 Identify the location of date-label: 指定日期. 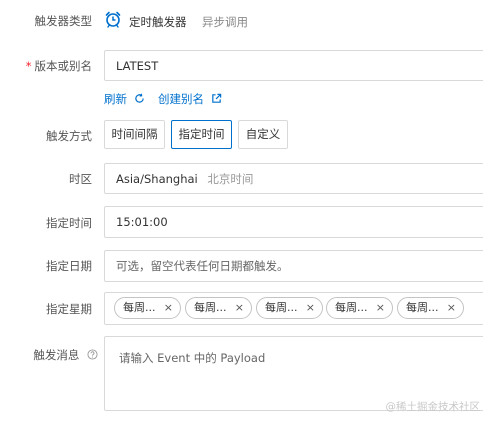
(69, 266).